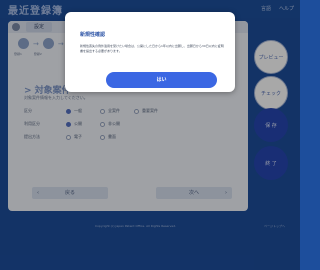 This screenshot has width=320, height=270. Describe the element at coordinates (161, 80) in the screenshot. I see `ok-button: はい` at that location.